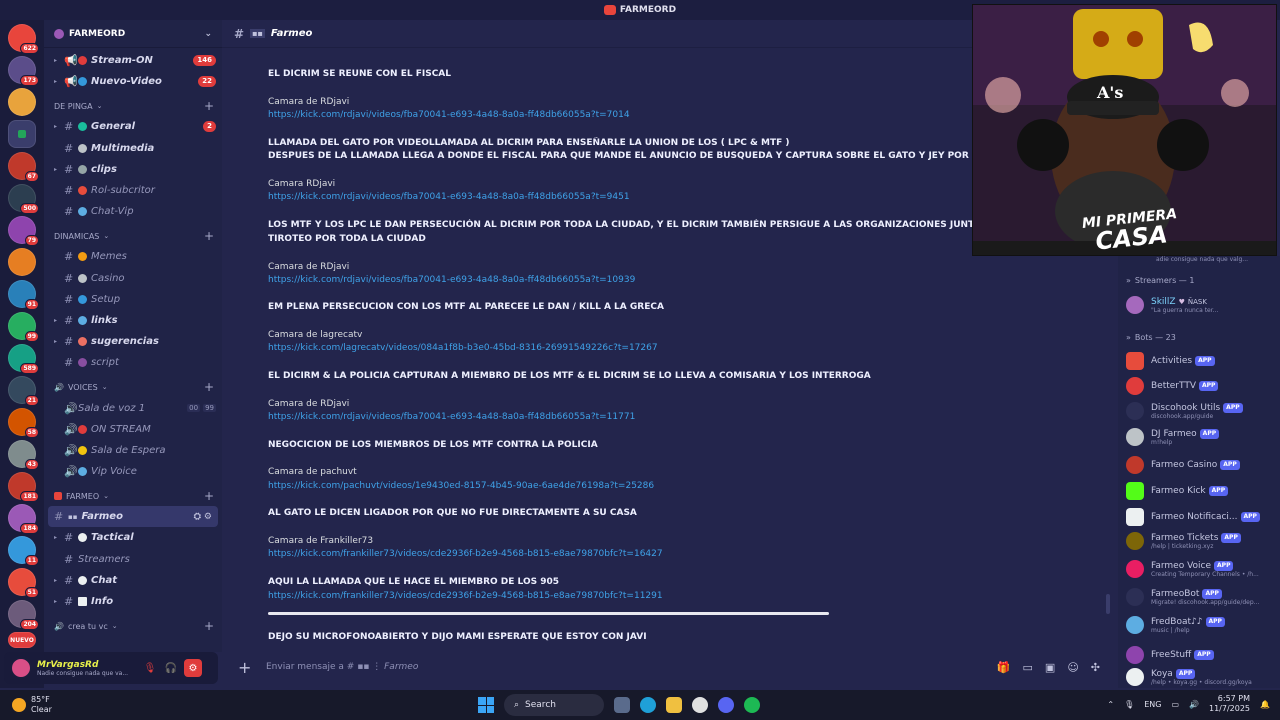 This screenshot has height=720, width=1280. I want to click on server-icon: 622, so click(23, 39).